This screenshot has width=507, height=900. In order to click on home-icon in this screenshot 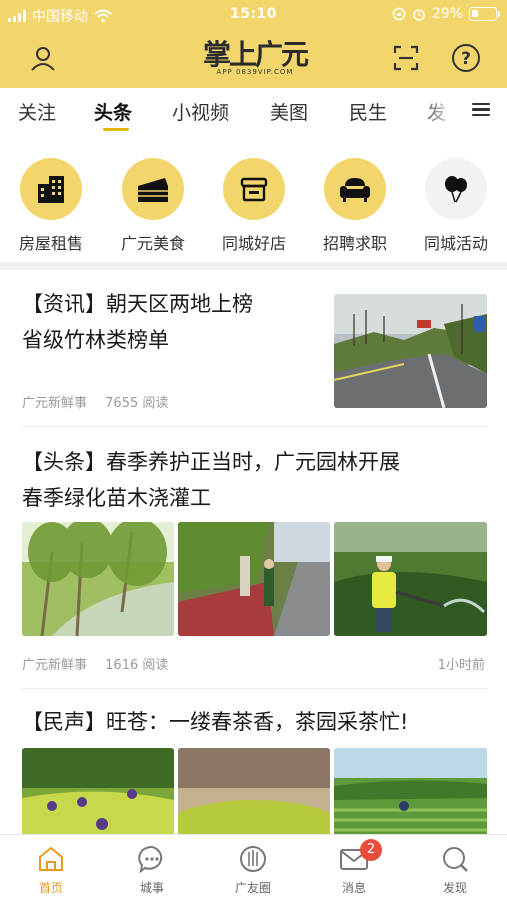, I will do `click(51, 858)`.